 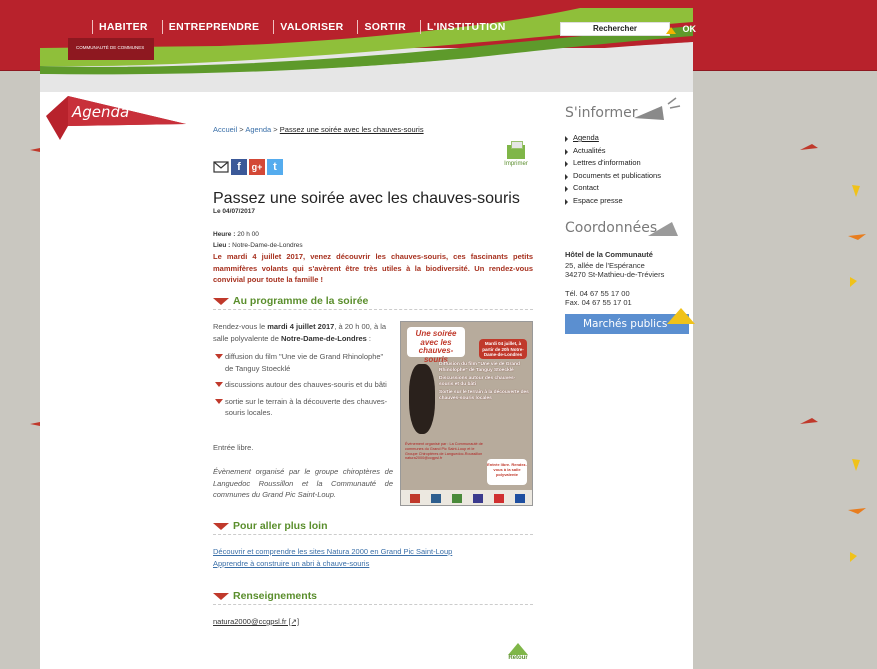 I want to click on sidebar-item-agenda: Agenda, so click(x=613, y=138).